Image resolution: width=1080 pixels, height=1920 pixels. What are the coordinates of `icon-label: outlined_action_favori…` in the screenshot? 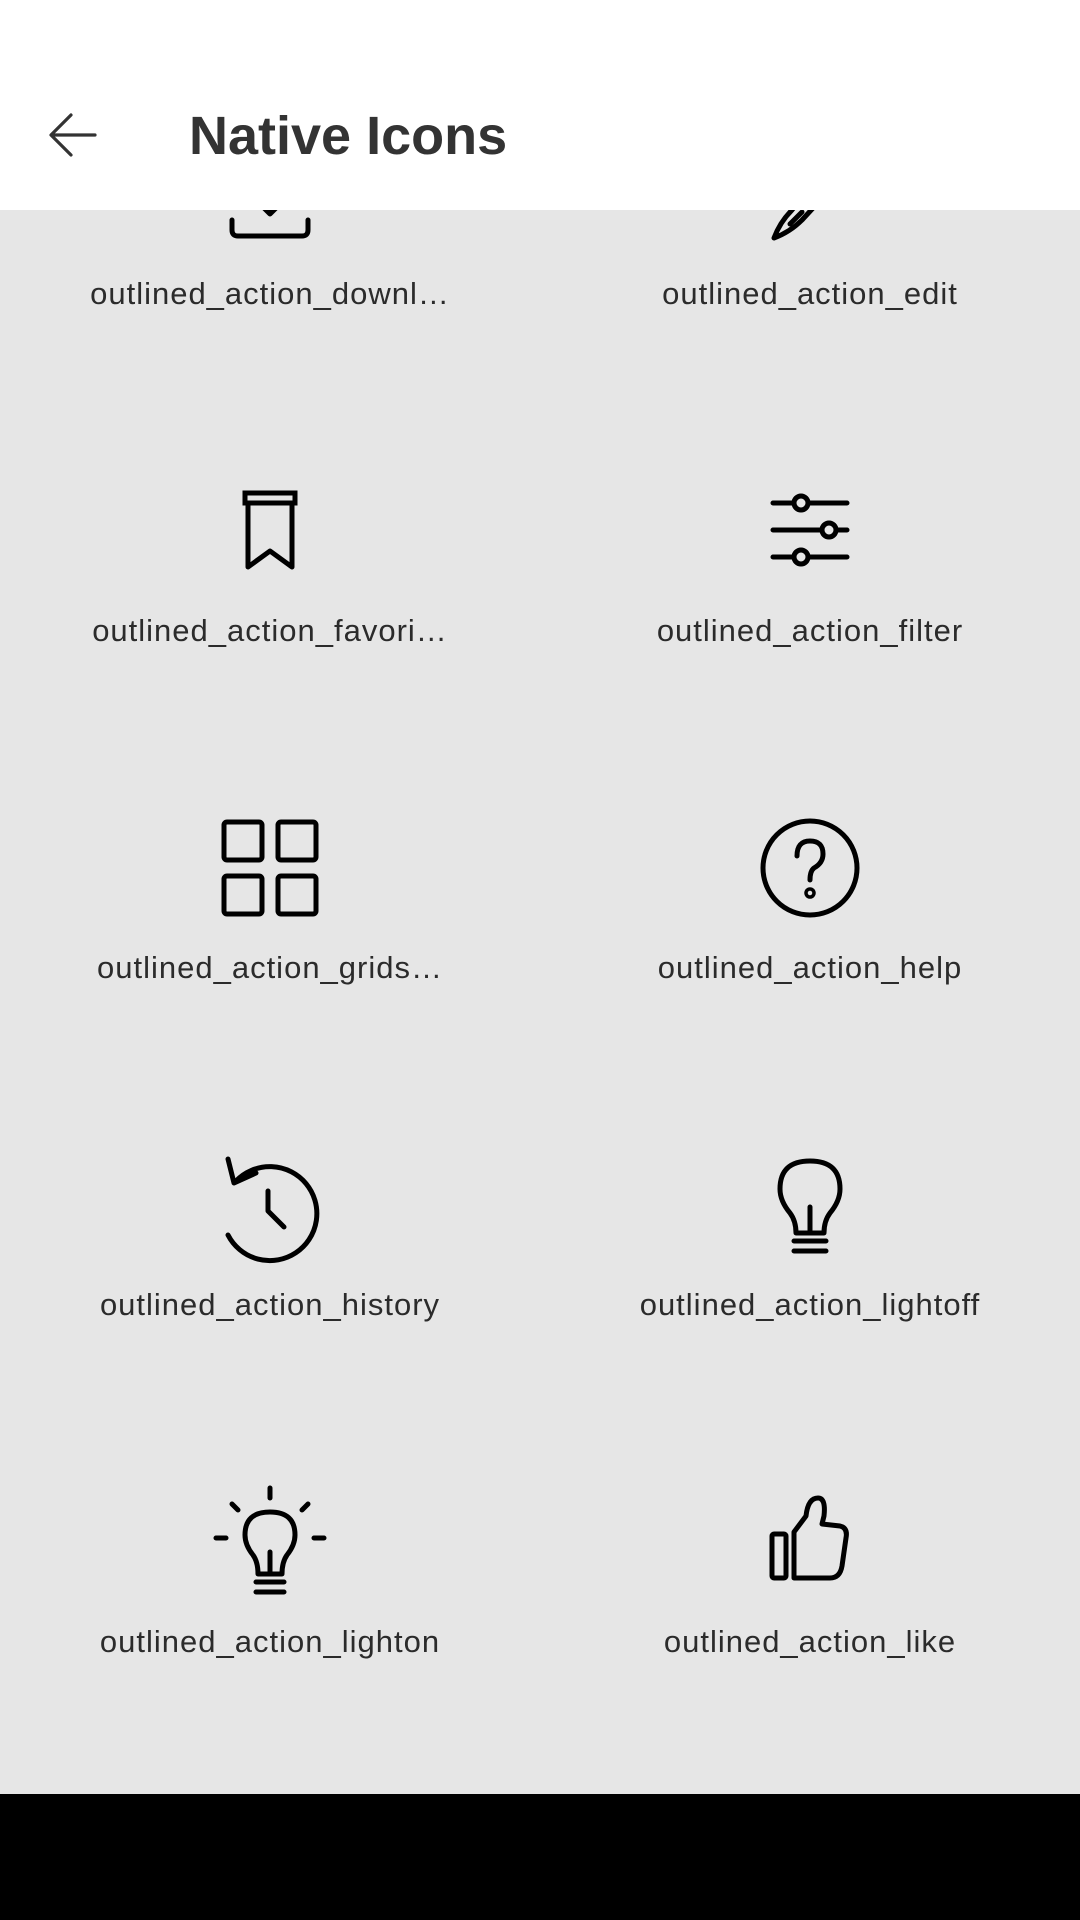 It's located at (270, 630).